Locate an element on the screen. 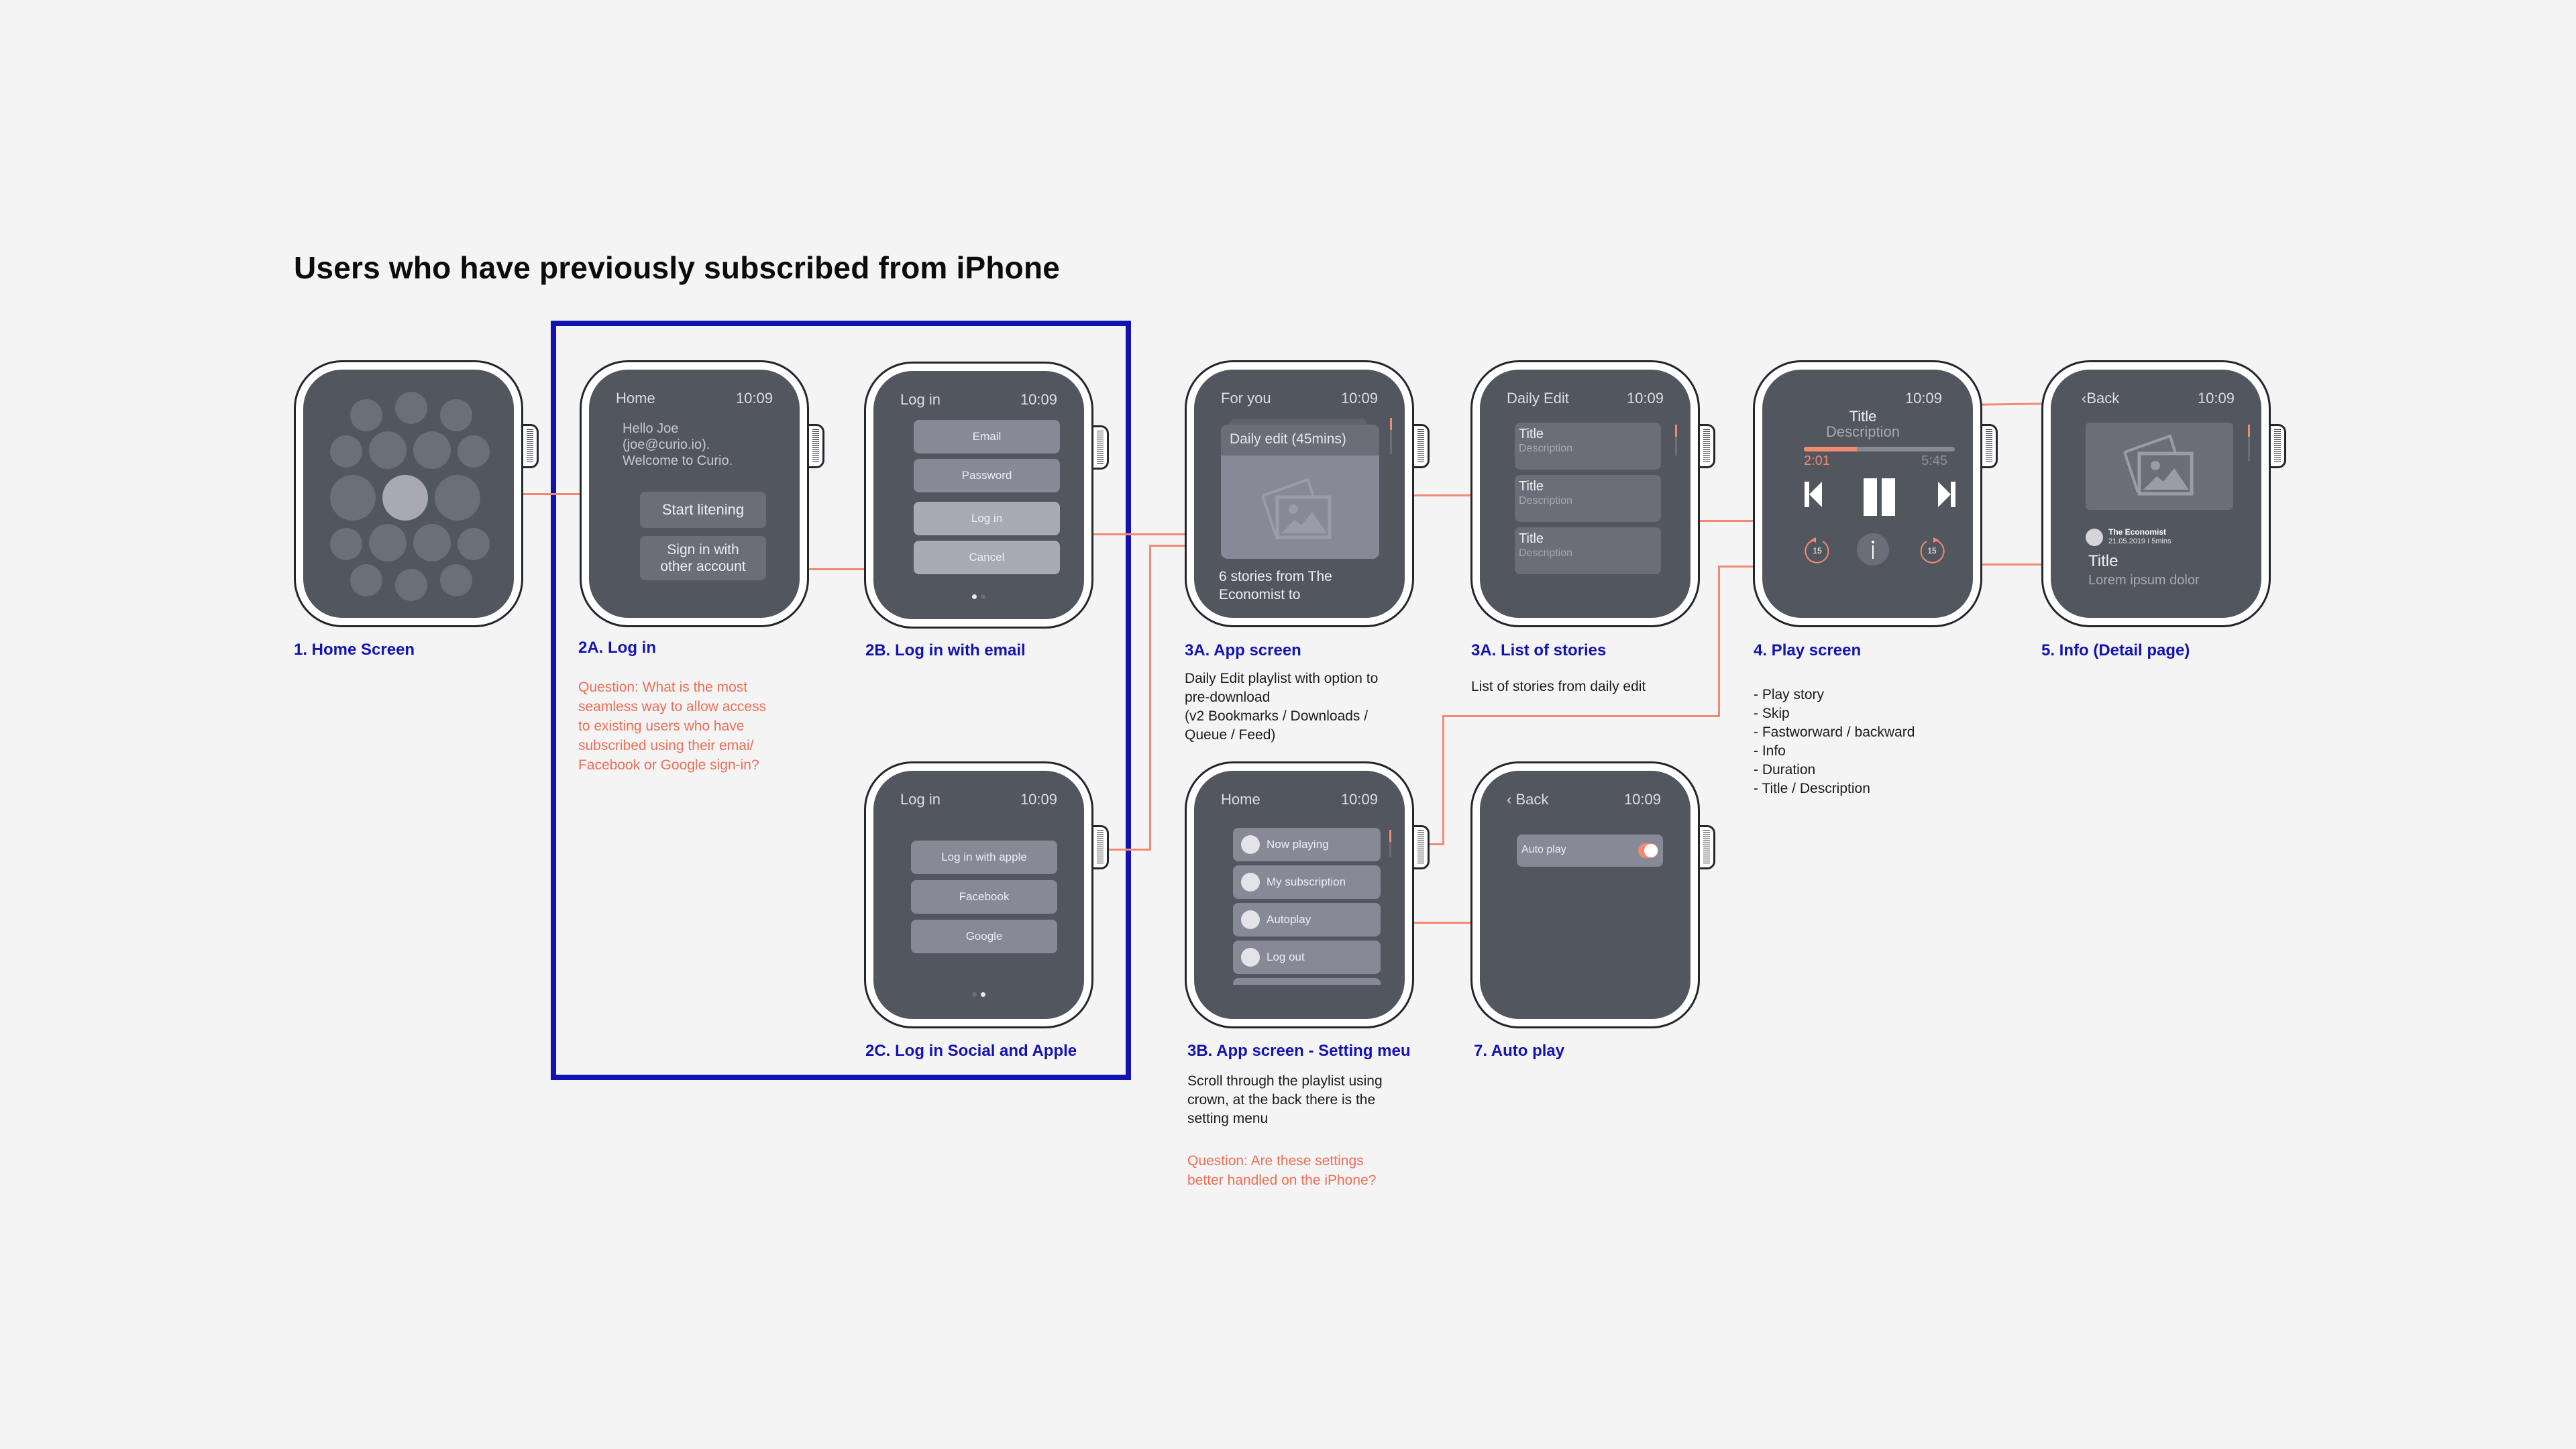 The width and height of the screenshot is (2576, 1449). screen-header: Home is located at coordinates (1240, 799).